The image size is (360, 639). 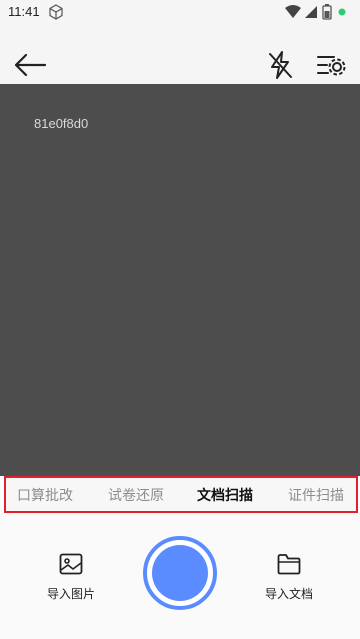 What do you see at coordinates (181, 494) in the screenshot?
I see `mode-tabs: 口算批改 试卷还原 文档扫描 证件扫描` at bounding box center [181, 494].